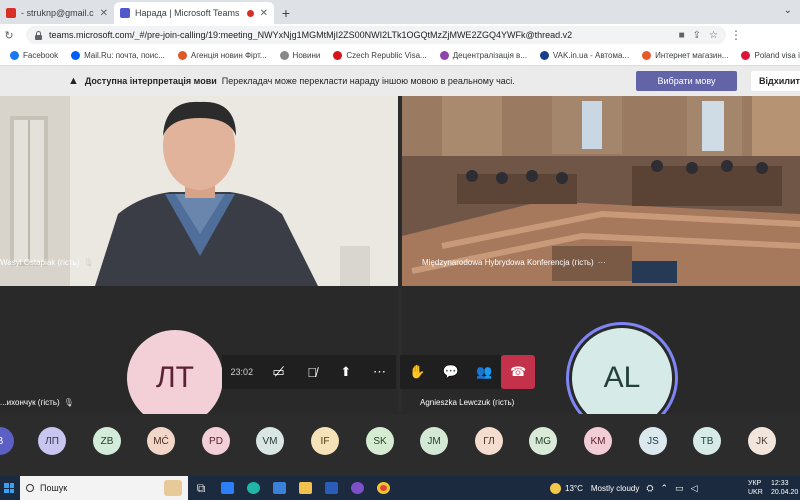 The height and width of the screenshot is (500, 800). Describe the element at coordinates (305, 488) in the screenshot. I see `file-explorer-icon` at that location.